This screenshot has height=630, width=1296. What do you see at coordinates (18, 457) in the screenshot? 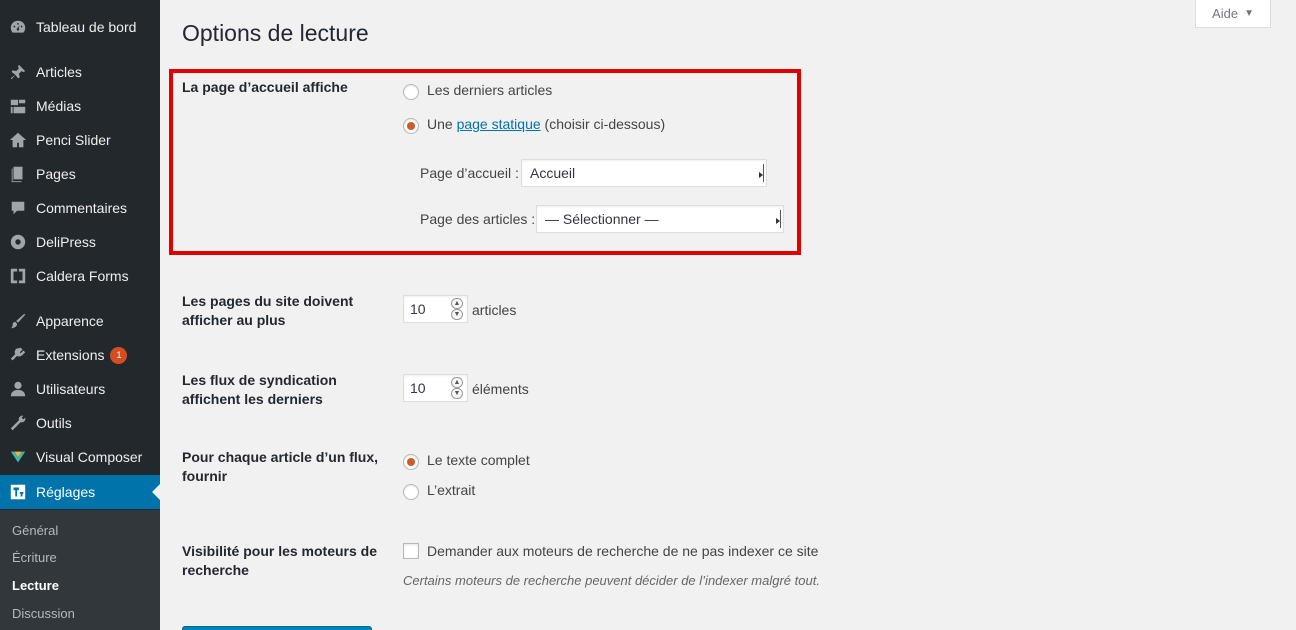
I see `visual-composer-icon` at bounding box center [18, 457].